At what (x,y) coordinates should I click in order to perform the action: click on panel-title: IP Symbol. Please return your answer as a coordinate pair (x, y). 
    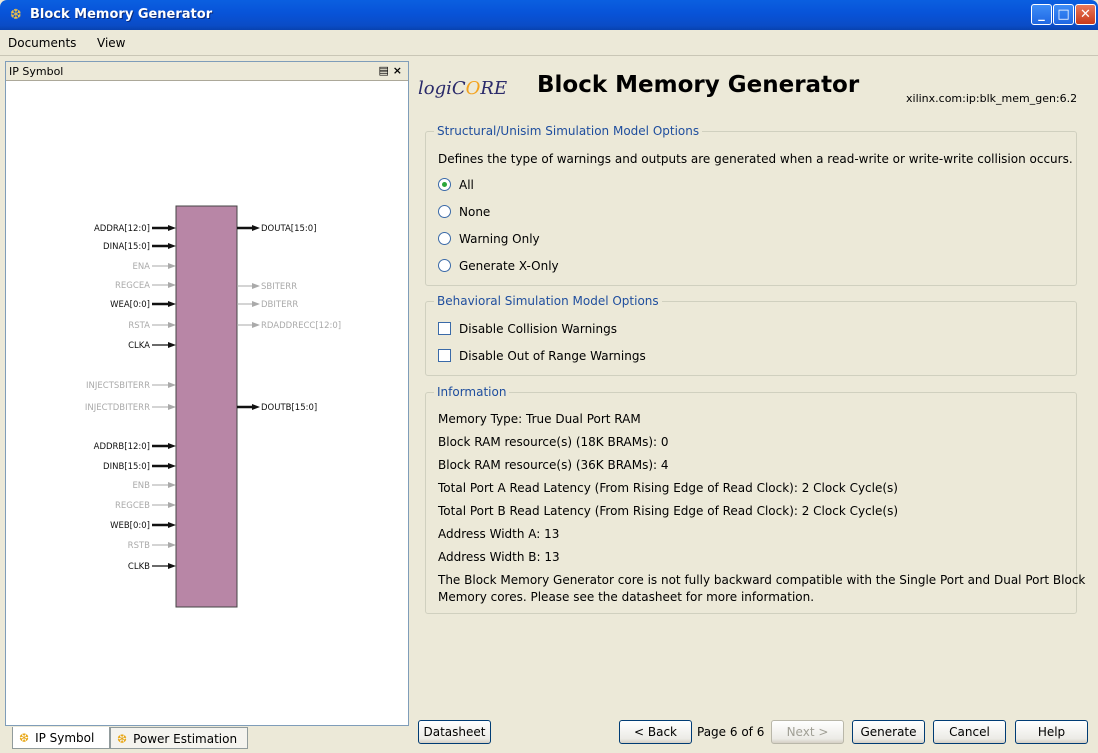
    Looking at the image, I should click on (36, 71).